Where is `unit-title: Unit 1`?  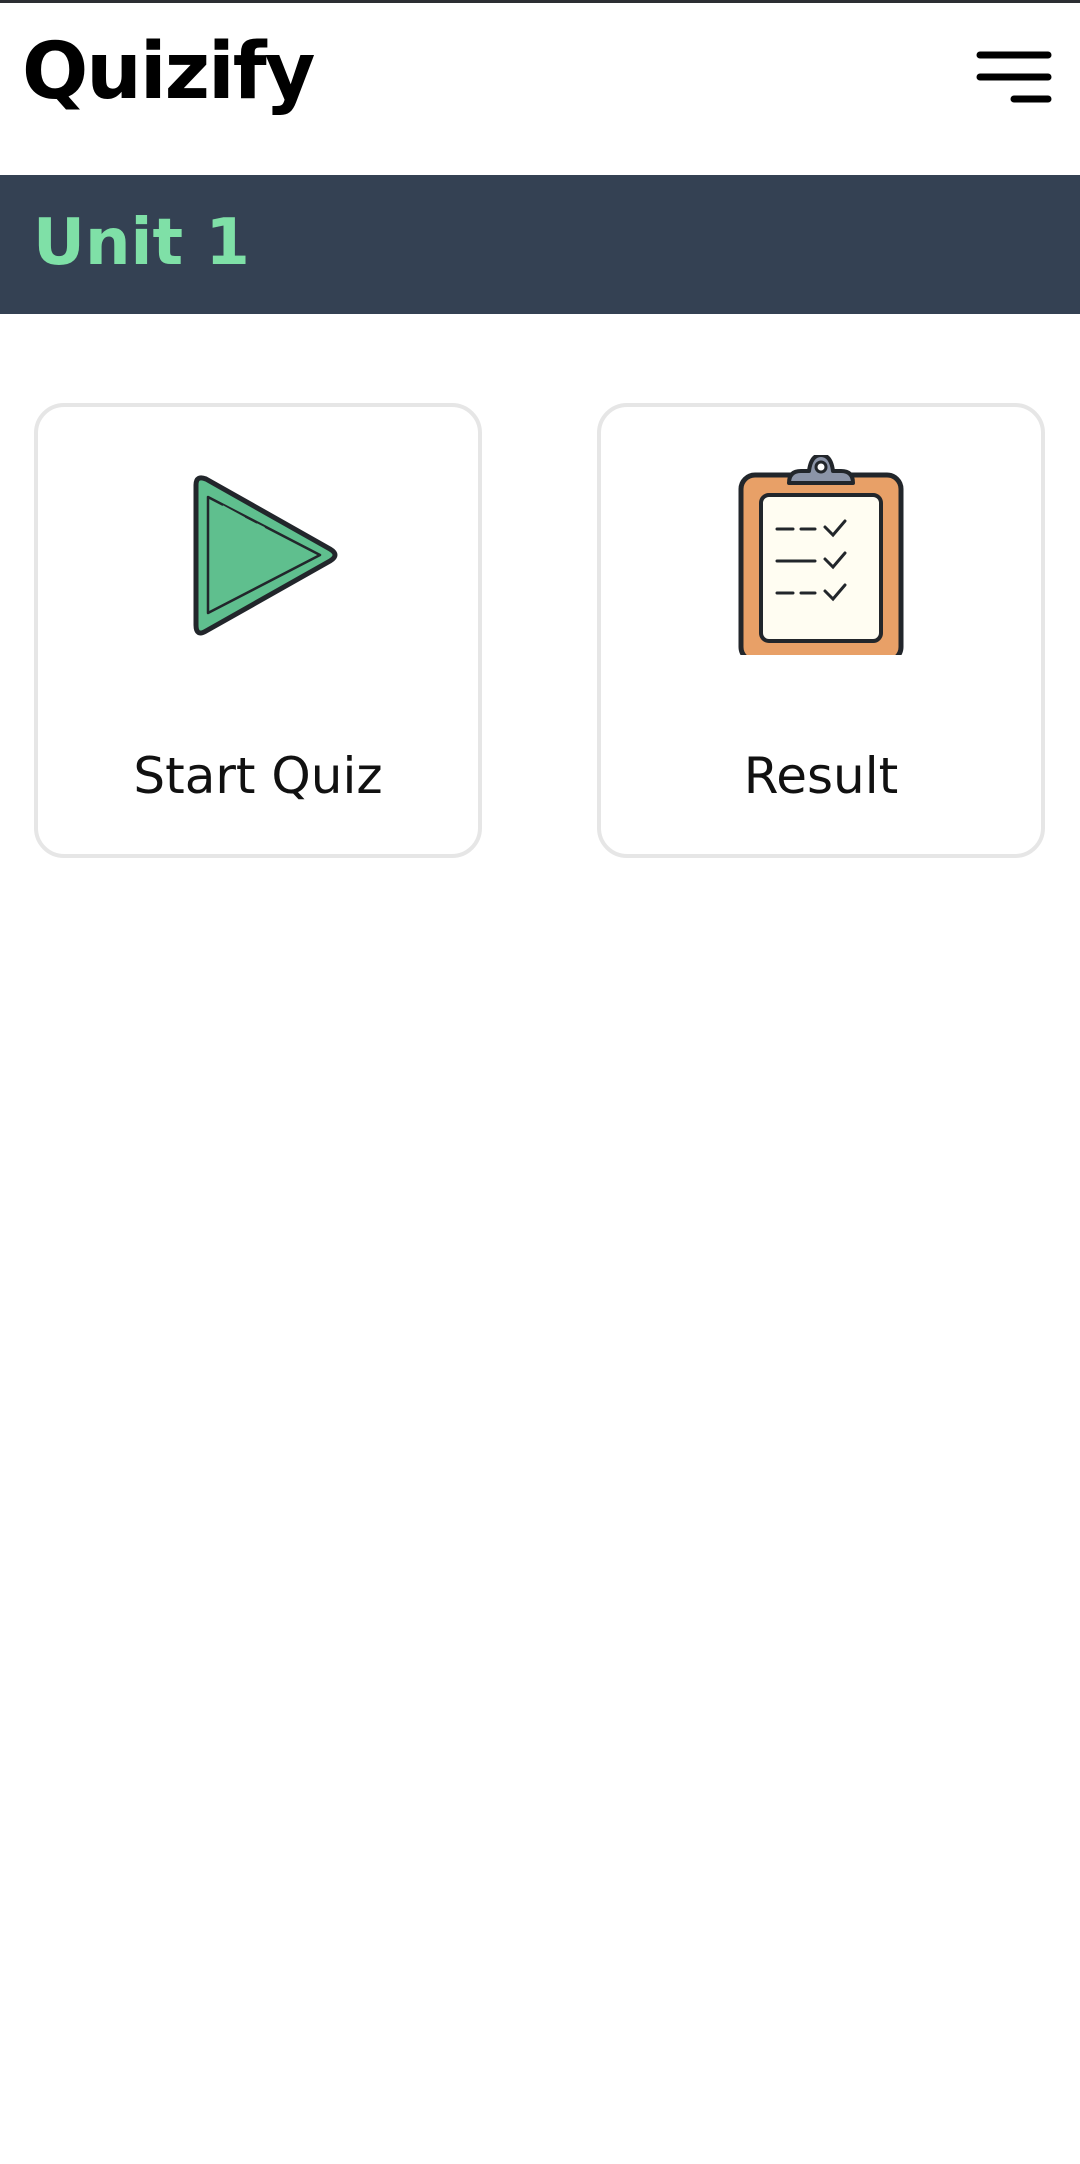
unit-title: Unit 1 is located at coordinates (141, 243).